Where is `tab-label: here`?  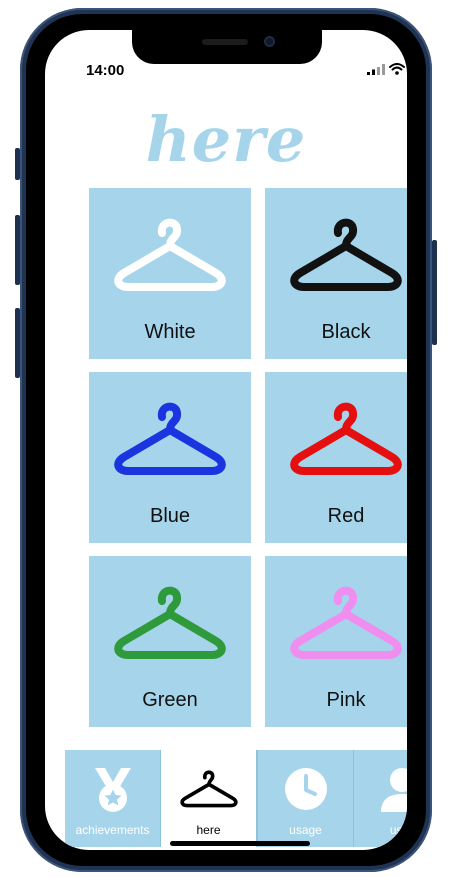 tab-label: here is located at coordinates (208, 830).